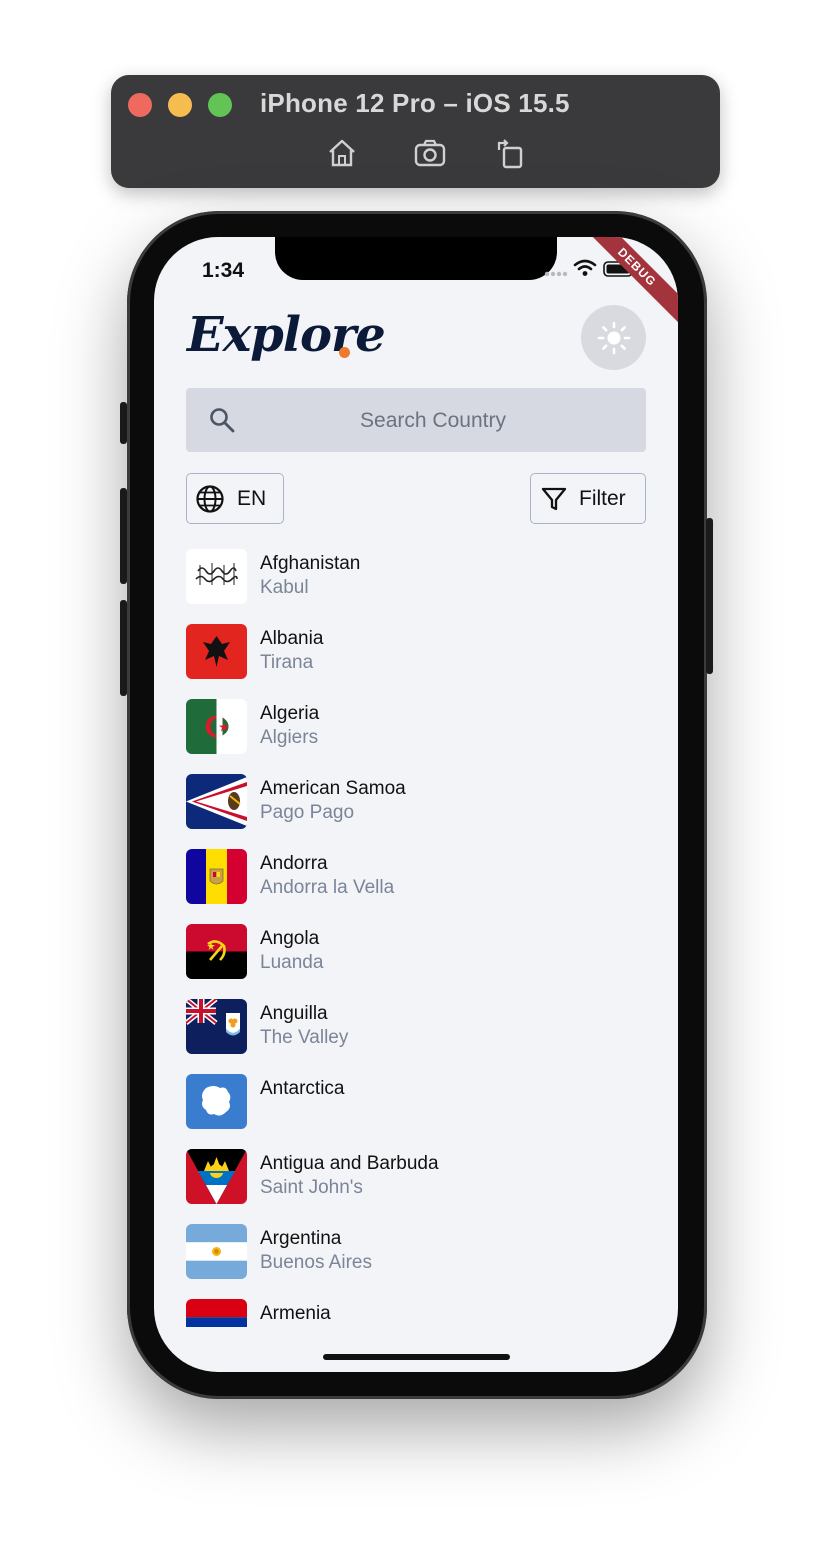 This screenshot has width=832, height=1550. What do you see at coordinates (416, 1254) in the screenshot?
I see `list-item-argentina: Argentina Buenos Aires` at bounding box center [416, 1254].